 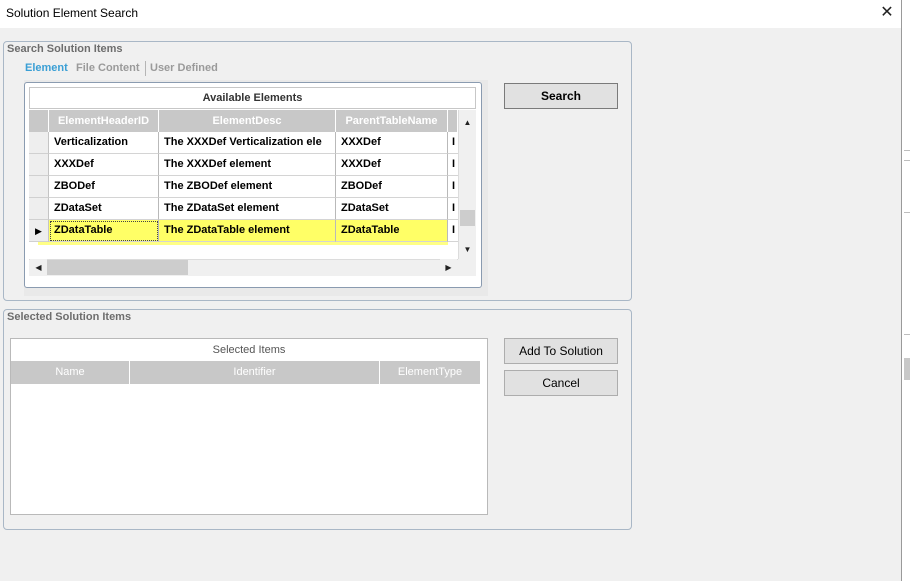 I want to click on background-window-edge, so click(x=905, y=290).